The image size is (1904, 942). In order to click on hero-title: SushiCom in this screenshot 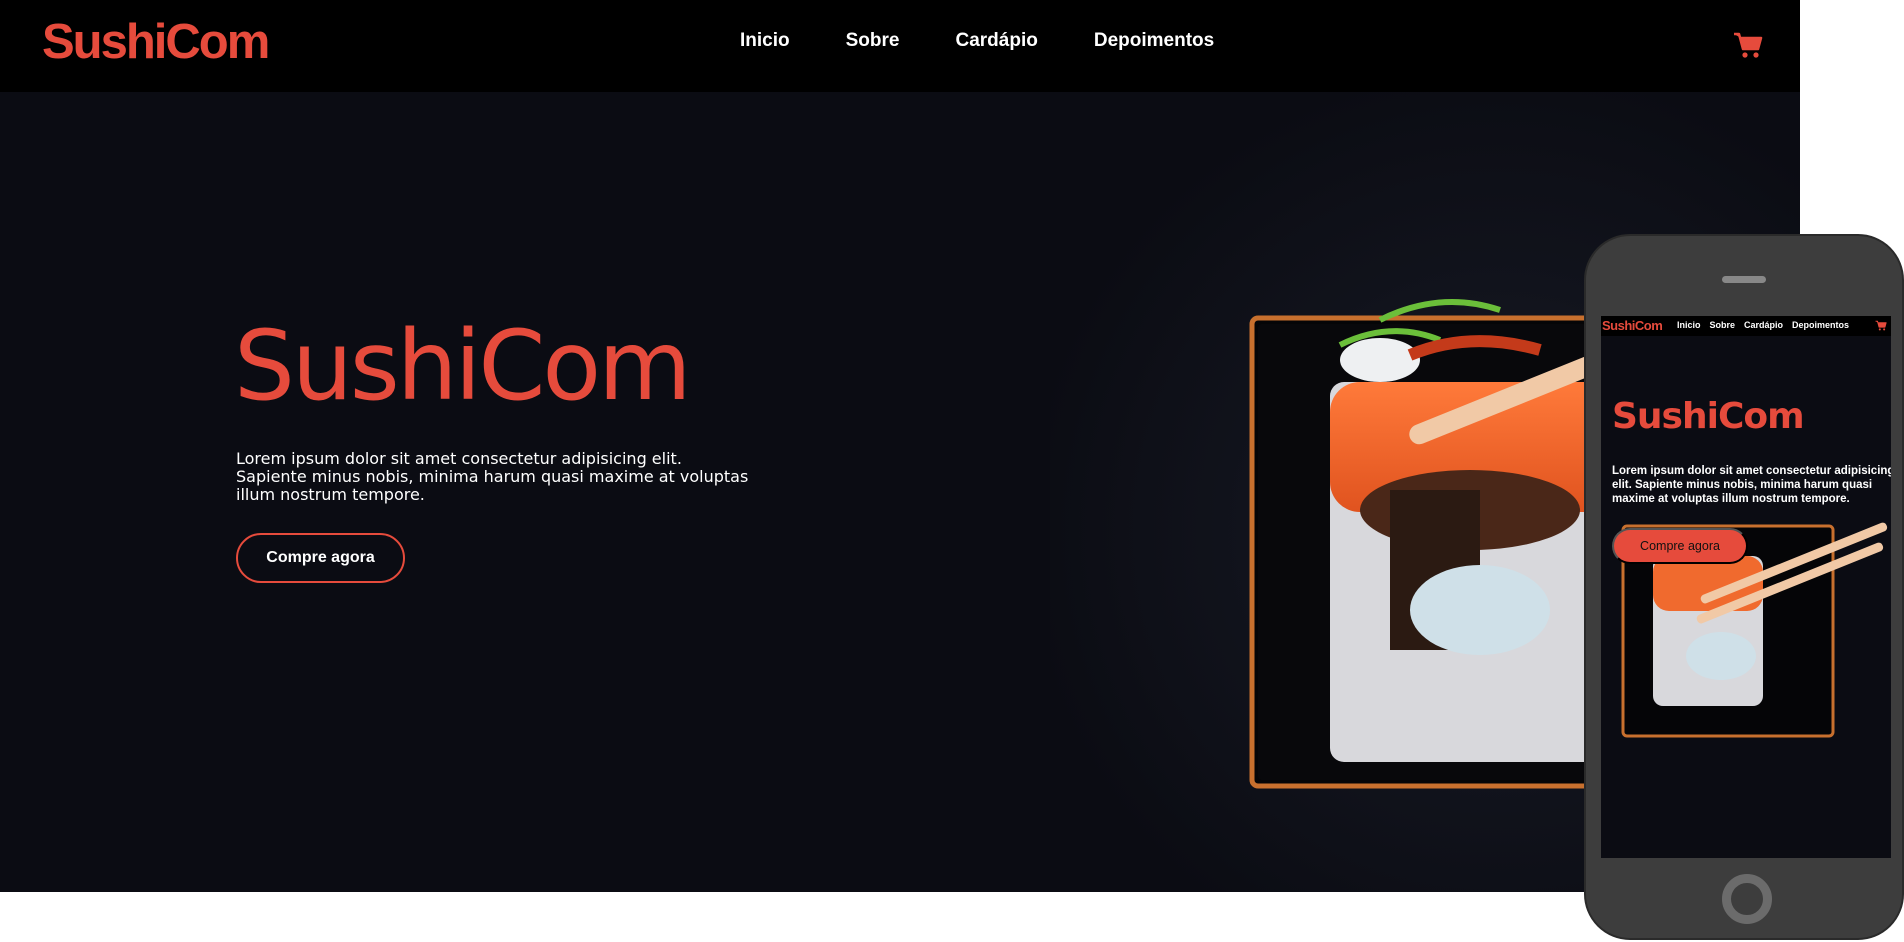, I will do `click(463, 366)`.